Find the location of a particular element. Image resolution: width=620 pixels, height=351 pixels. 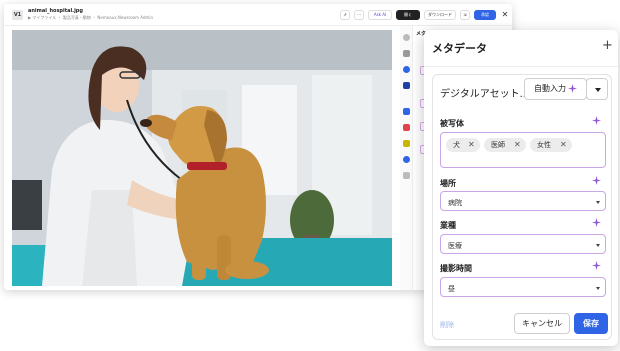

ask-ai-label: Ask AI is located at coordinates (380, 14).